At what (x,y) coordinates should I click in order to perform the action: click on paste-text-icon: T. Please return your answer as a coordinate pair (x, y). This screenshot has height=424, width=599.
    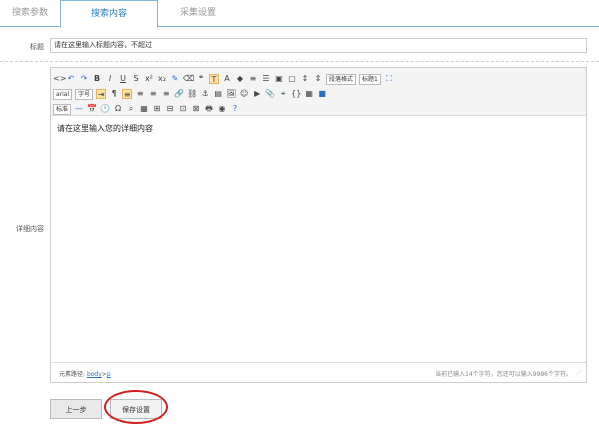
    Looking at the image, I should click on (214, 79).